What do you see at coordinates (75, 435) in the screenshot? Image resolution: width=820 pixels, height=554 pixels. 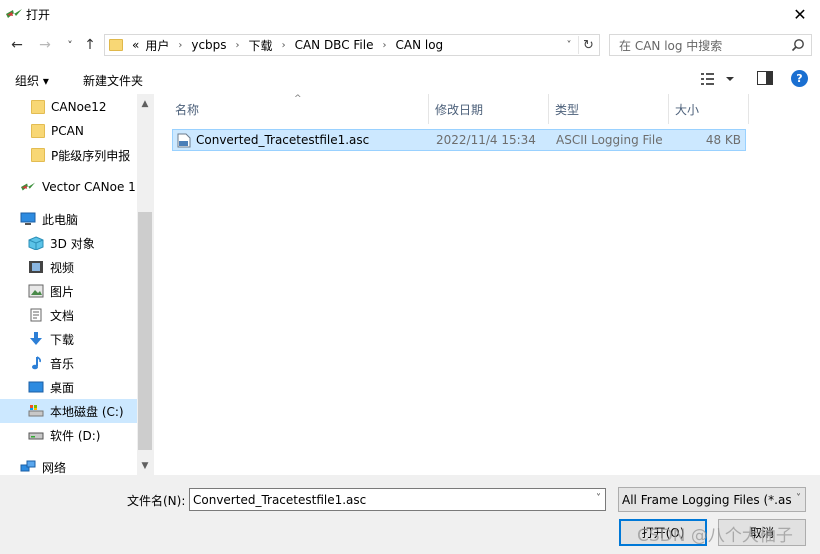 I see `sidebar-item-label: 软件 (D:)` at bounding box center [75, 435].